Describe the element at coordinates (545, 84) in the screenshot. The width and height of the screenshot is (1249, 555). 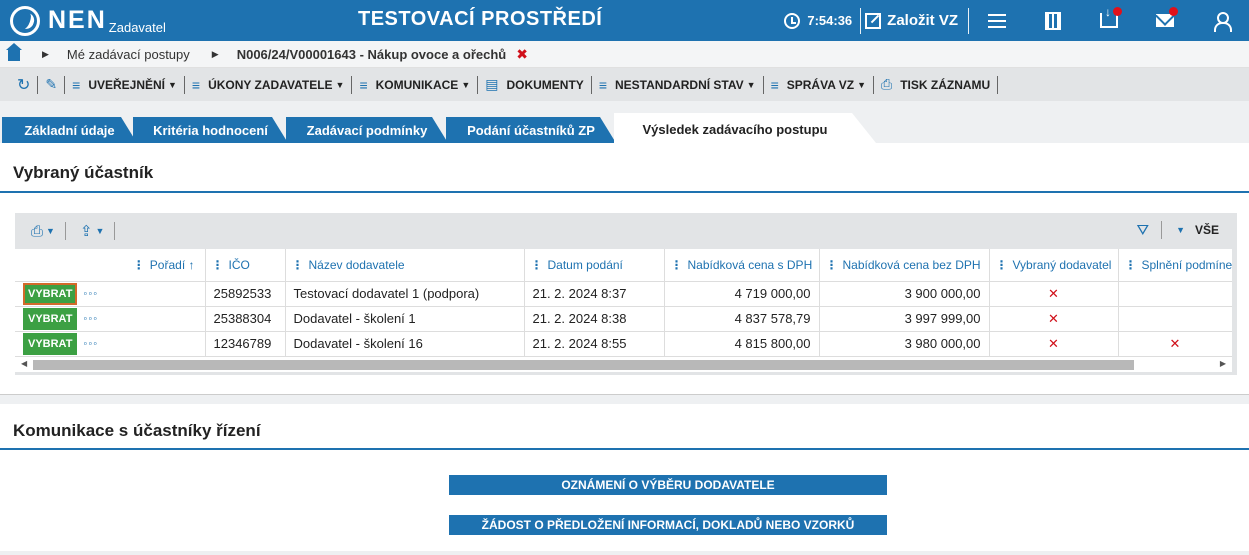
I see `menu-label: DOKUMENTY` at that location.